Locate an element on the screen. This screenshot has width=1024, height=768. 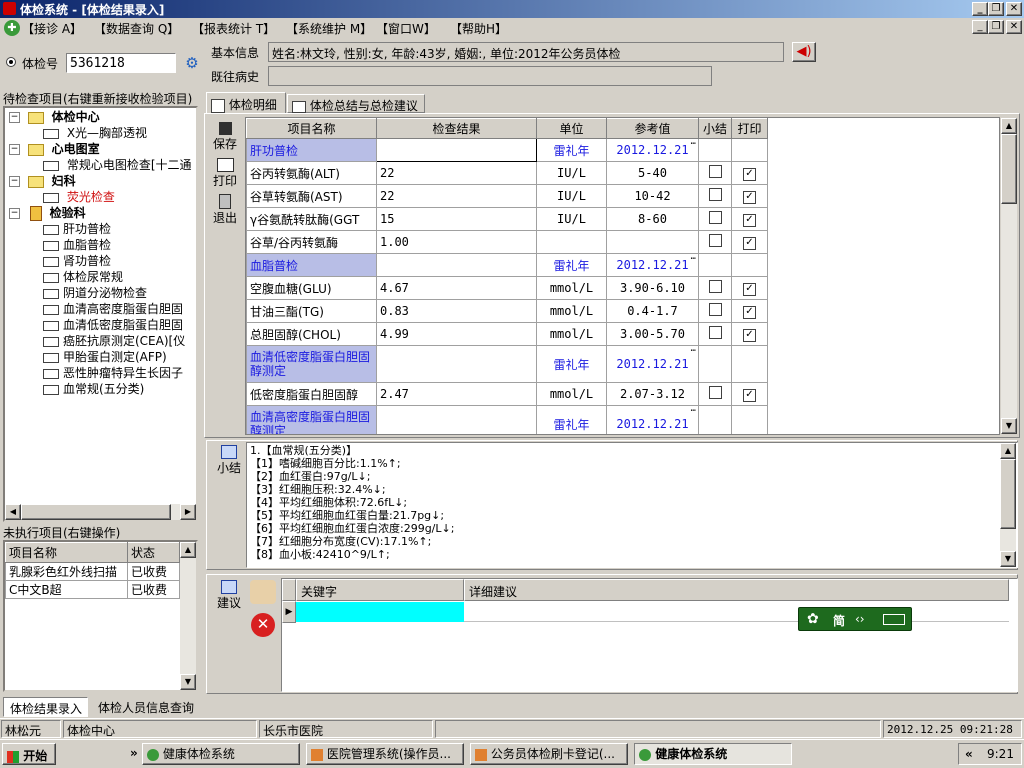
bottom-tab-results: 体检结果录入 is located at coordinates (45, 707).